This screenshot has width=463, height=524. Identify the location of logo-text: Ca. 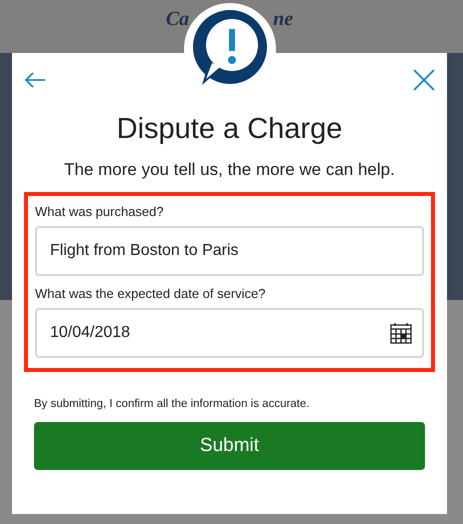
(178, 19).